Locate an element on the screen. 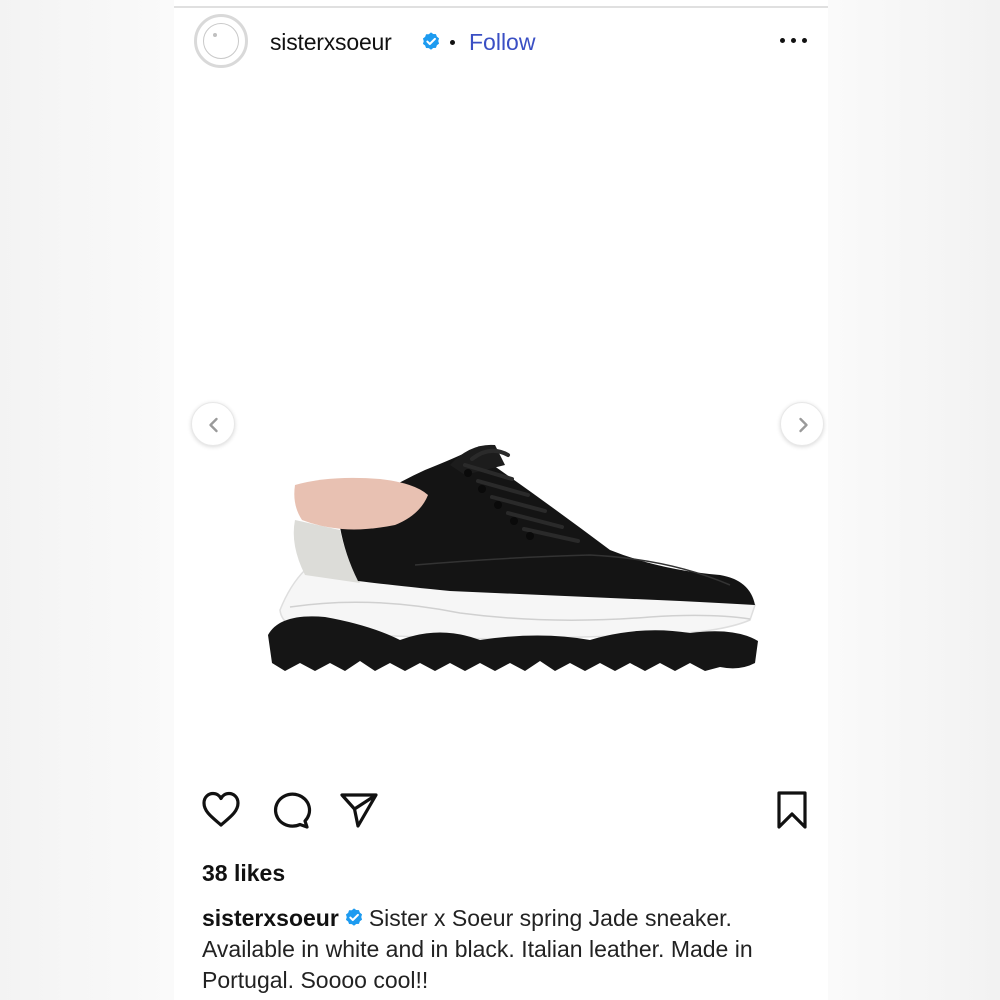  previous-image-button is located at coordinates (213, 424).